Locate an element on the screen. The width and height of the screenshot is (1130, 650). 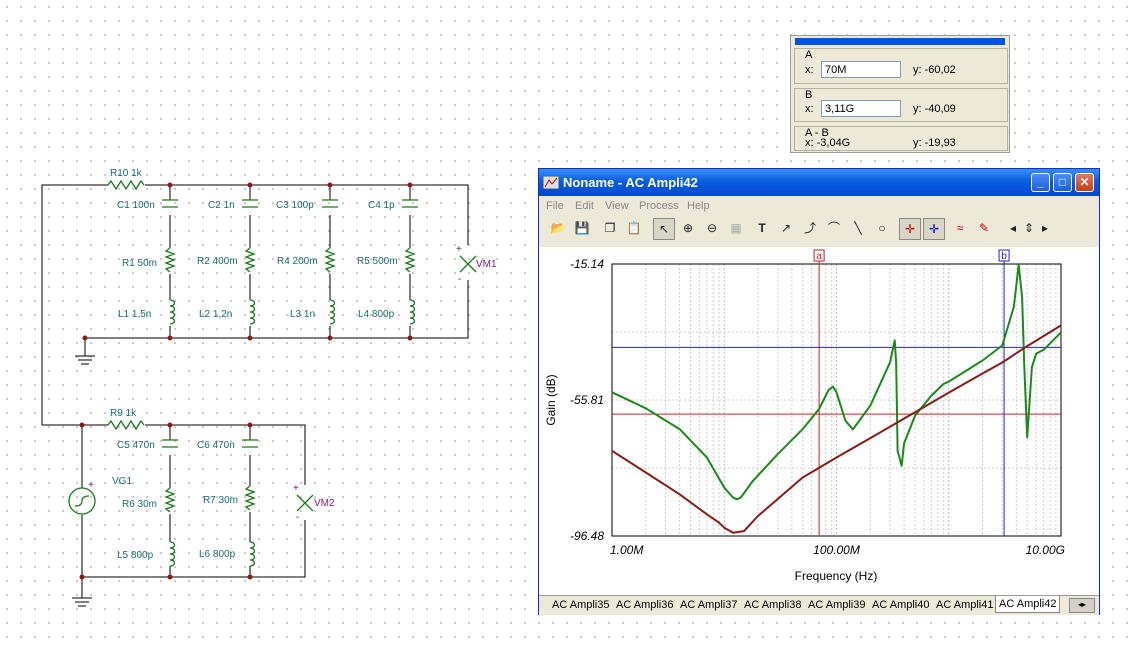
zoom-out-button: ⊖ is located at coordinates (712, 229).